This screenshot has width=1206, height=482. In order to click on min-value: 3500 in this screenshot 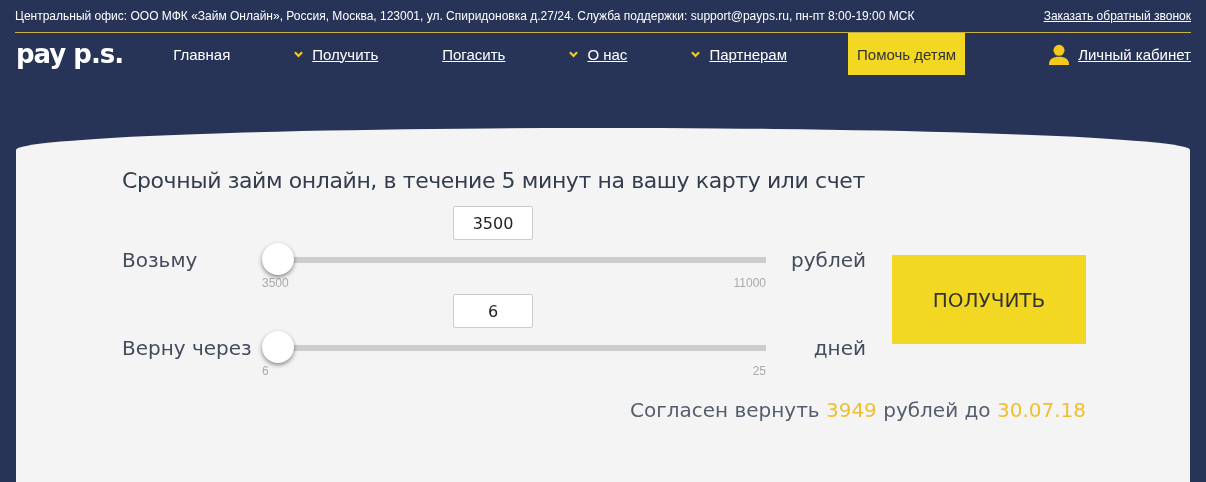, I will do `click(275, 283)`.